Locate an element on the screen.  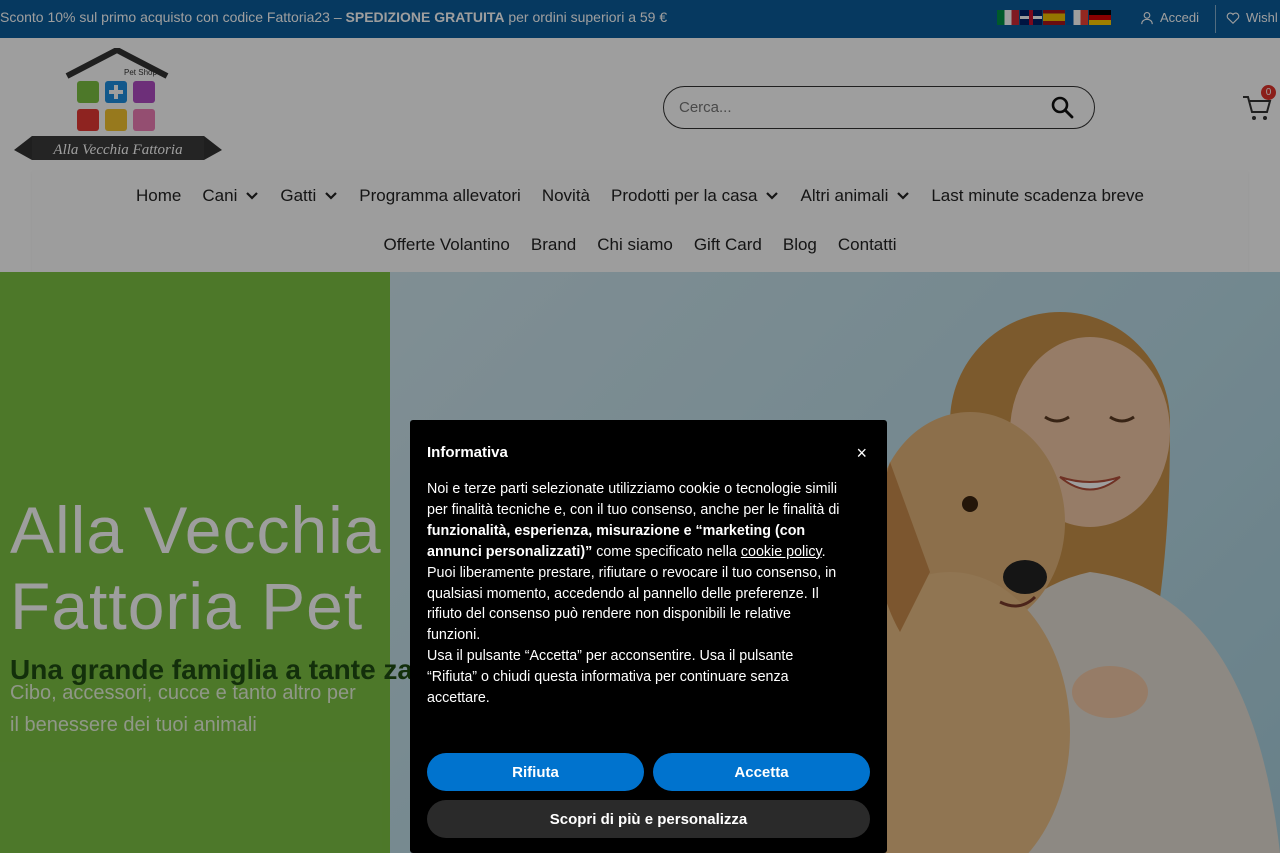
reject-button: Rifiuta is located at coordinates (535, 772).